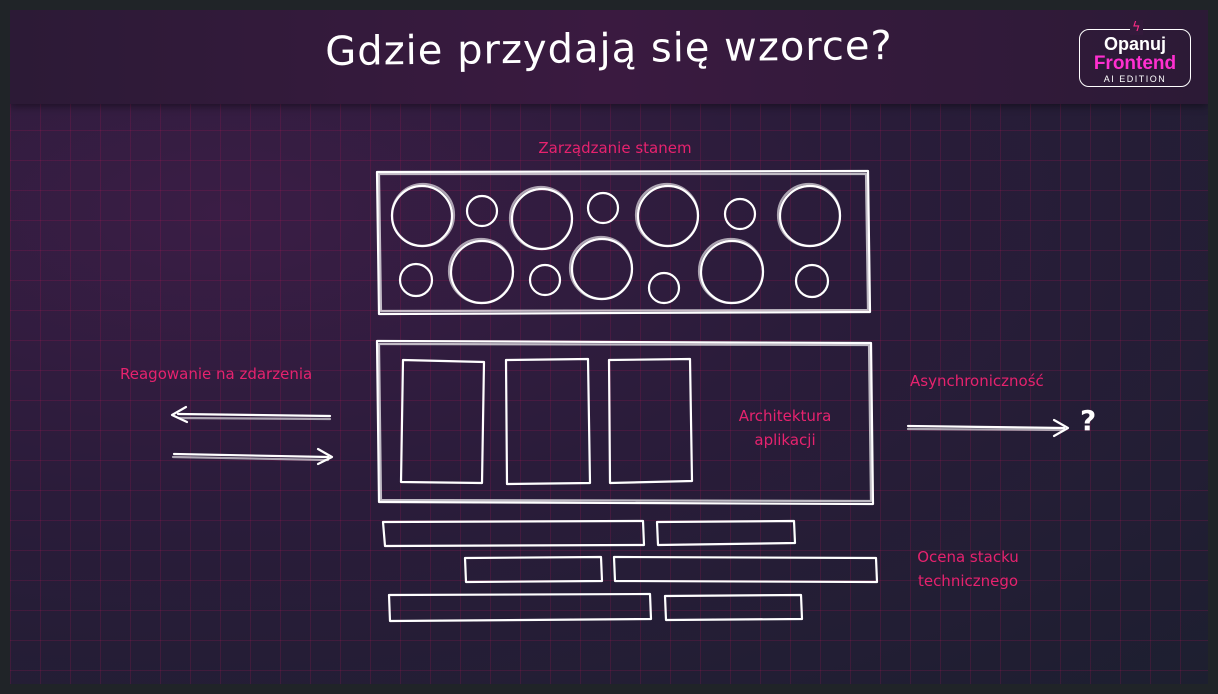 The width and height of the screenshot is (1218, 694). Describe the element at coordinates (988, 428) in the screenshot. I see `async-arrow` at that location.